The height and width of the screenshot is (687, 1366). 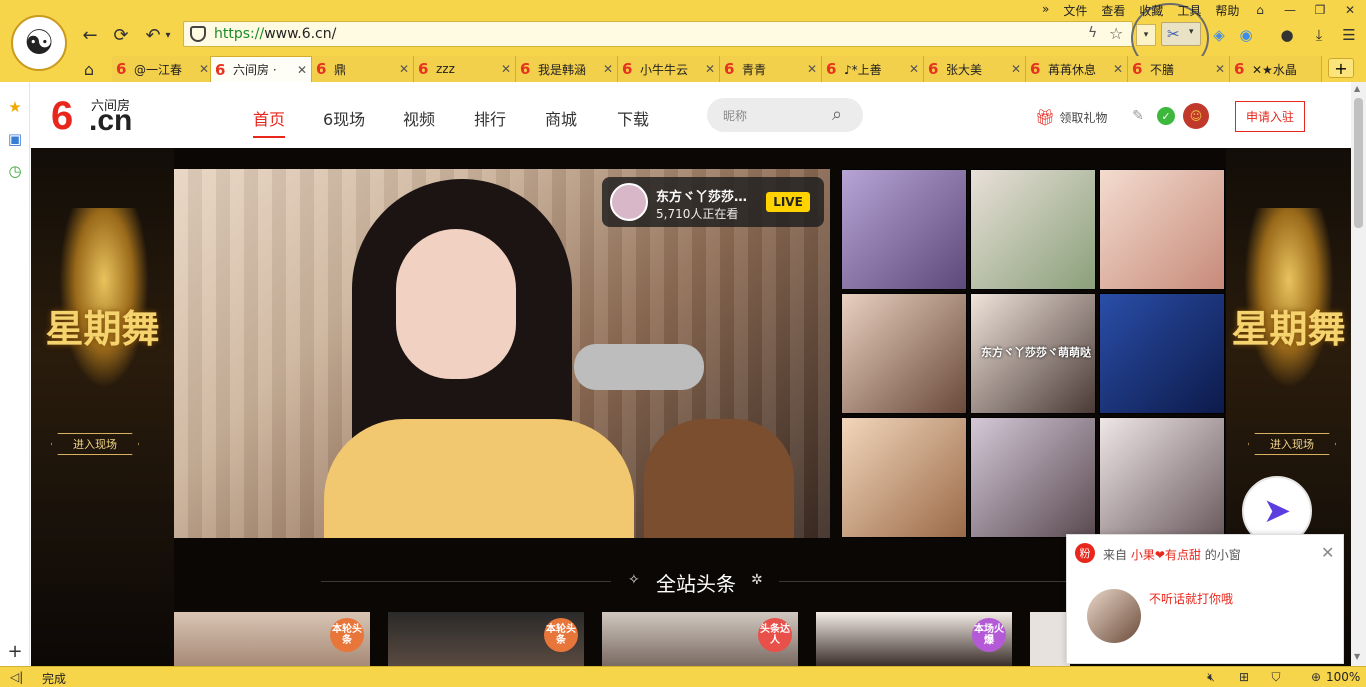 I want to click on menu-expand-icon: », so click(x=1045, y=10).